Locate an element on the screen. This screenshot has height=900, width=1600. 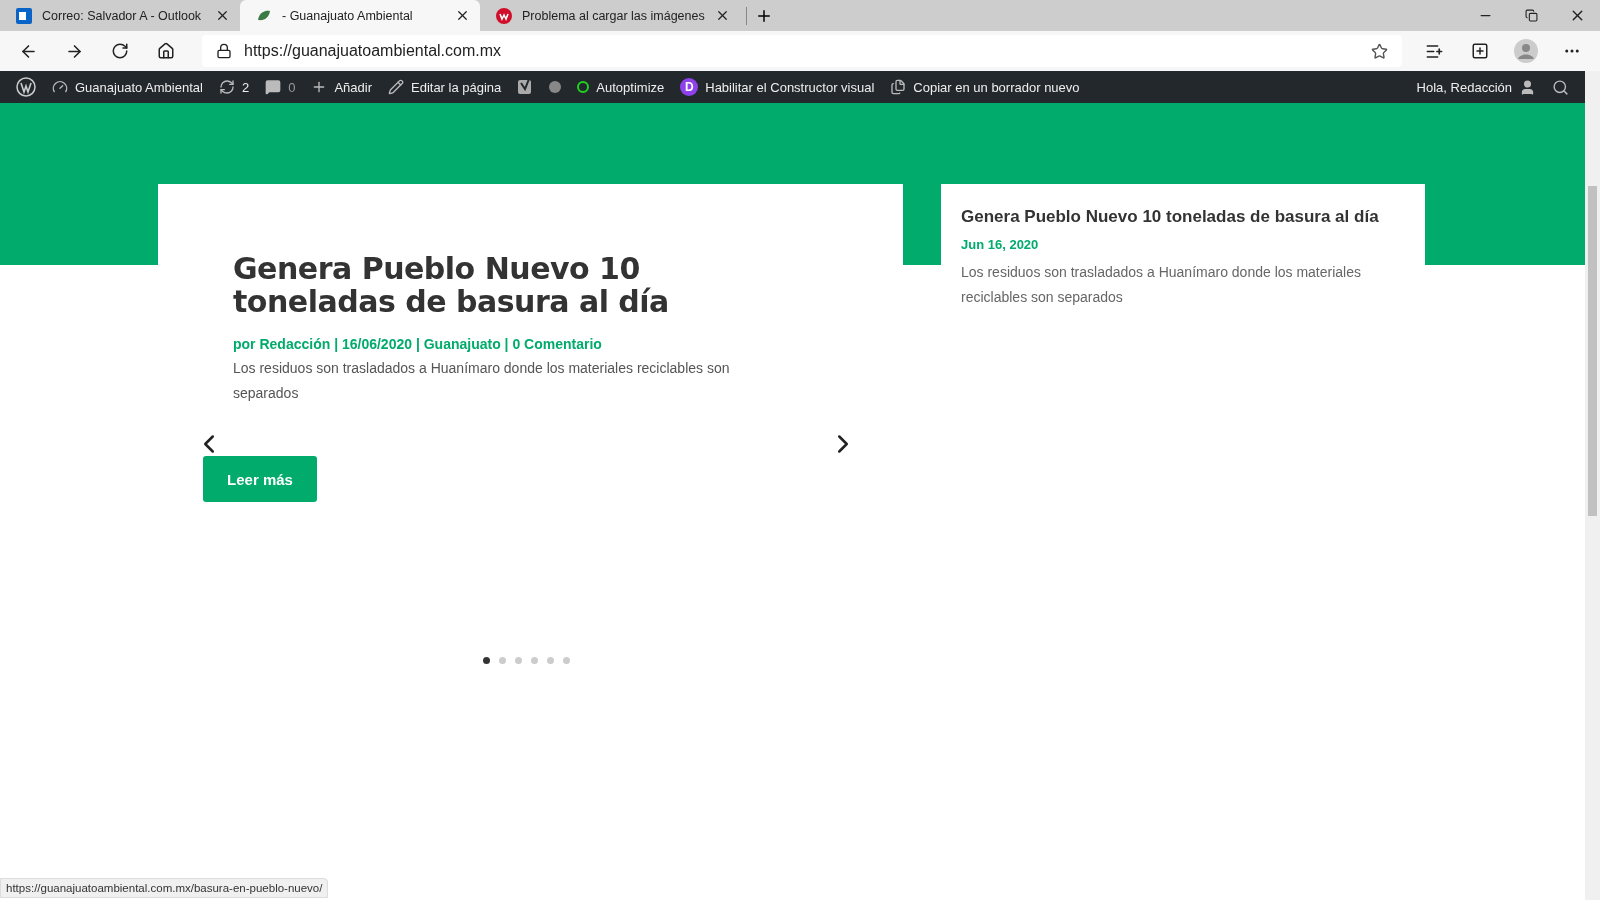
browser-tab: Correo: Salvador A - Outlook is located at coordinates (120, 15).